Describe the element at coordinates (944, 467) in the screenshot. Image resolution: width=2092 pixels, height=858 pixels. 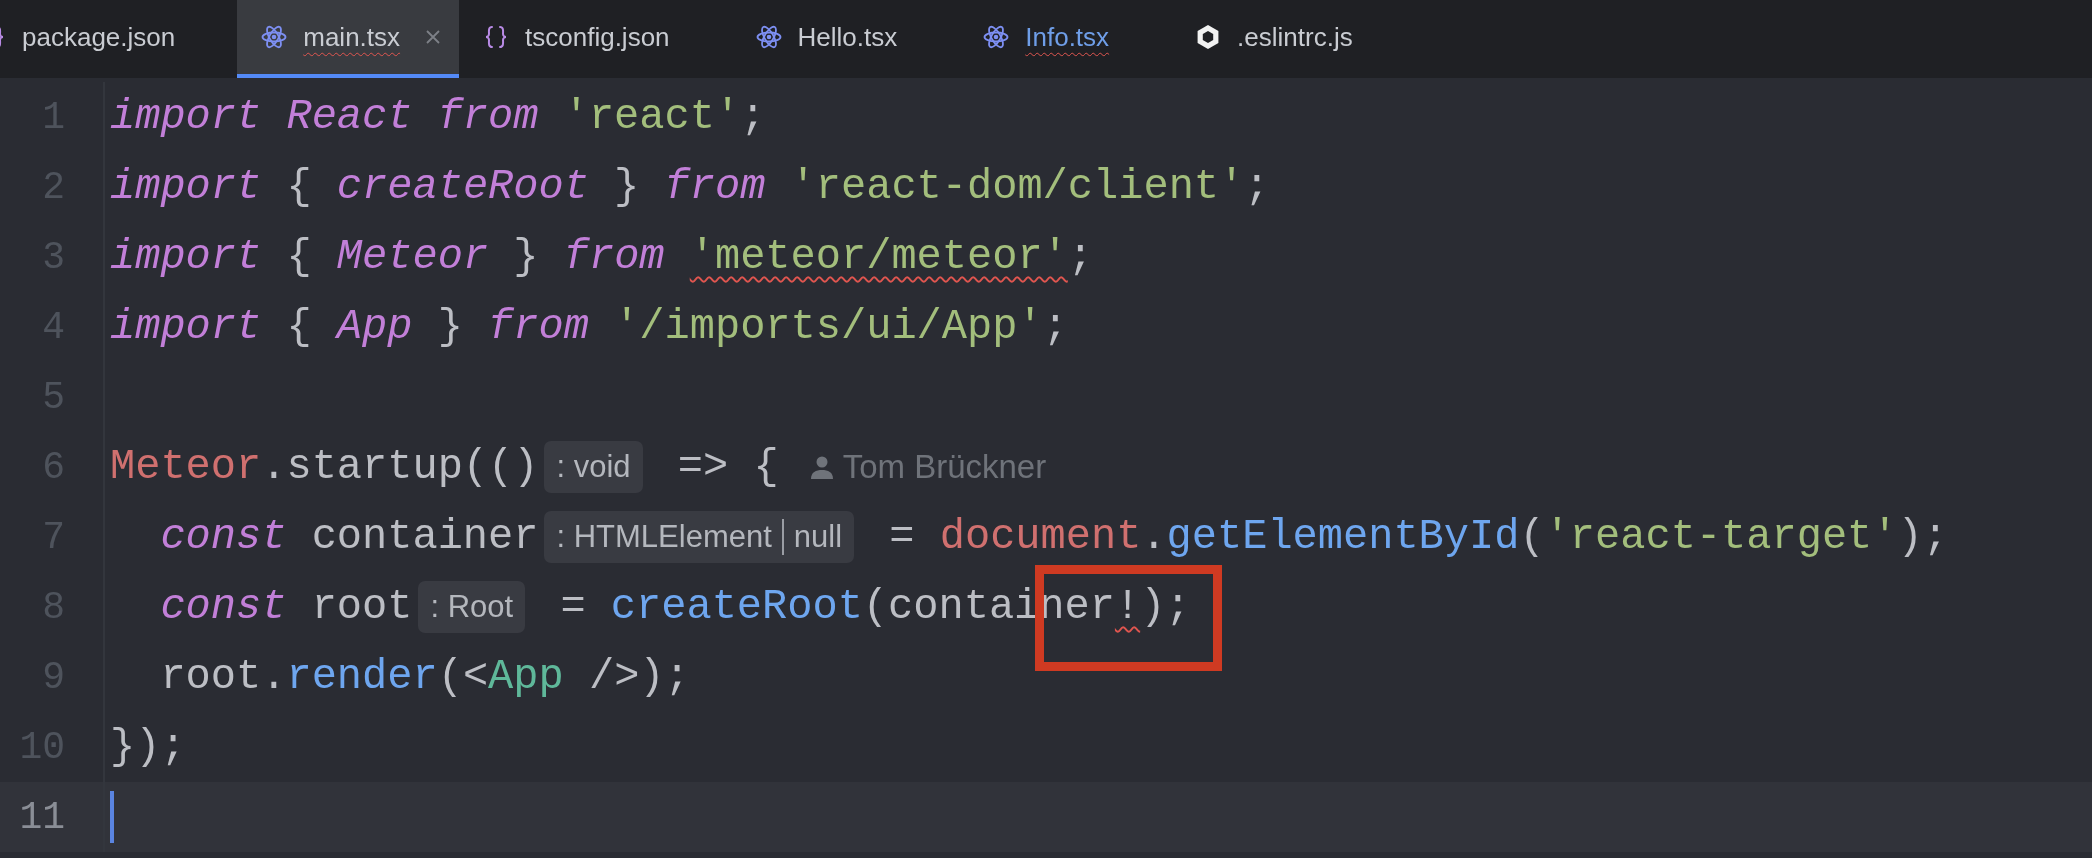
I see `author-hint: Tom Brückner` at that location.